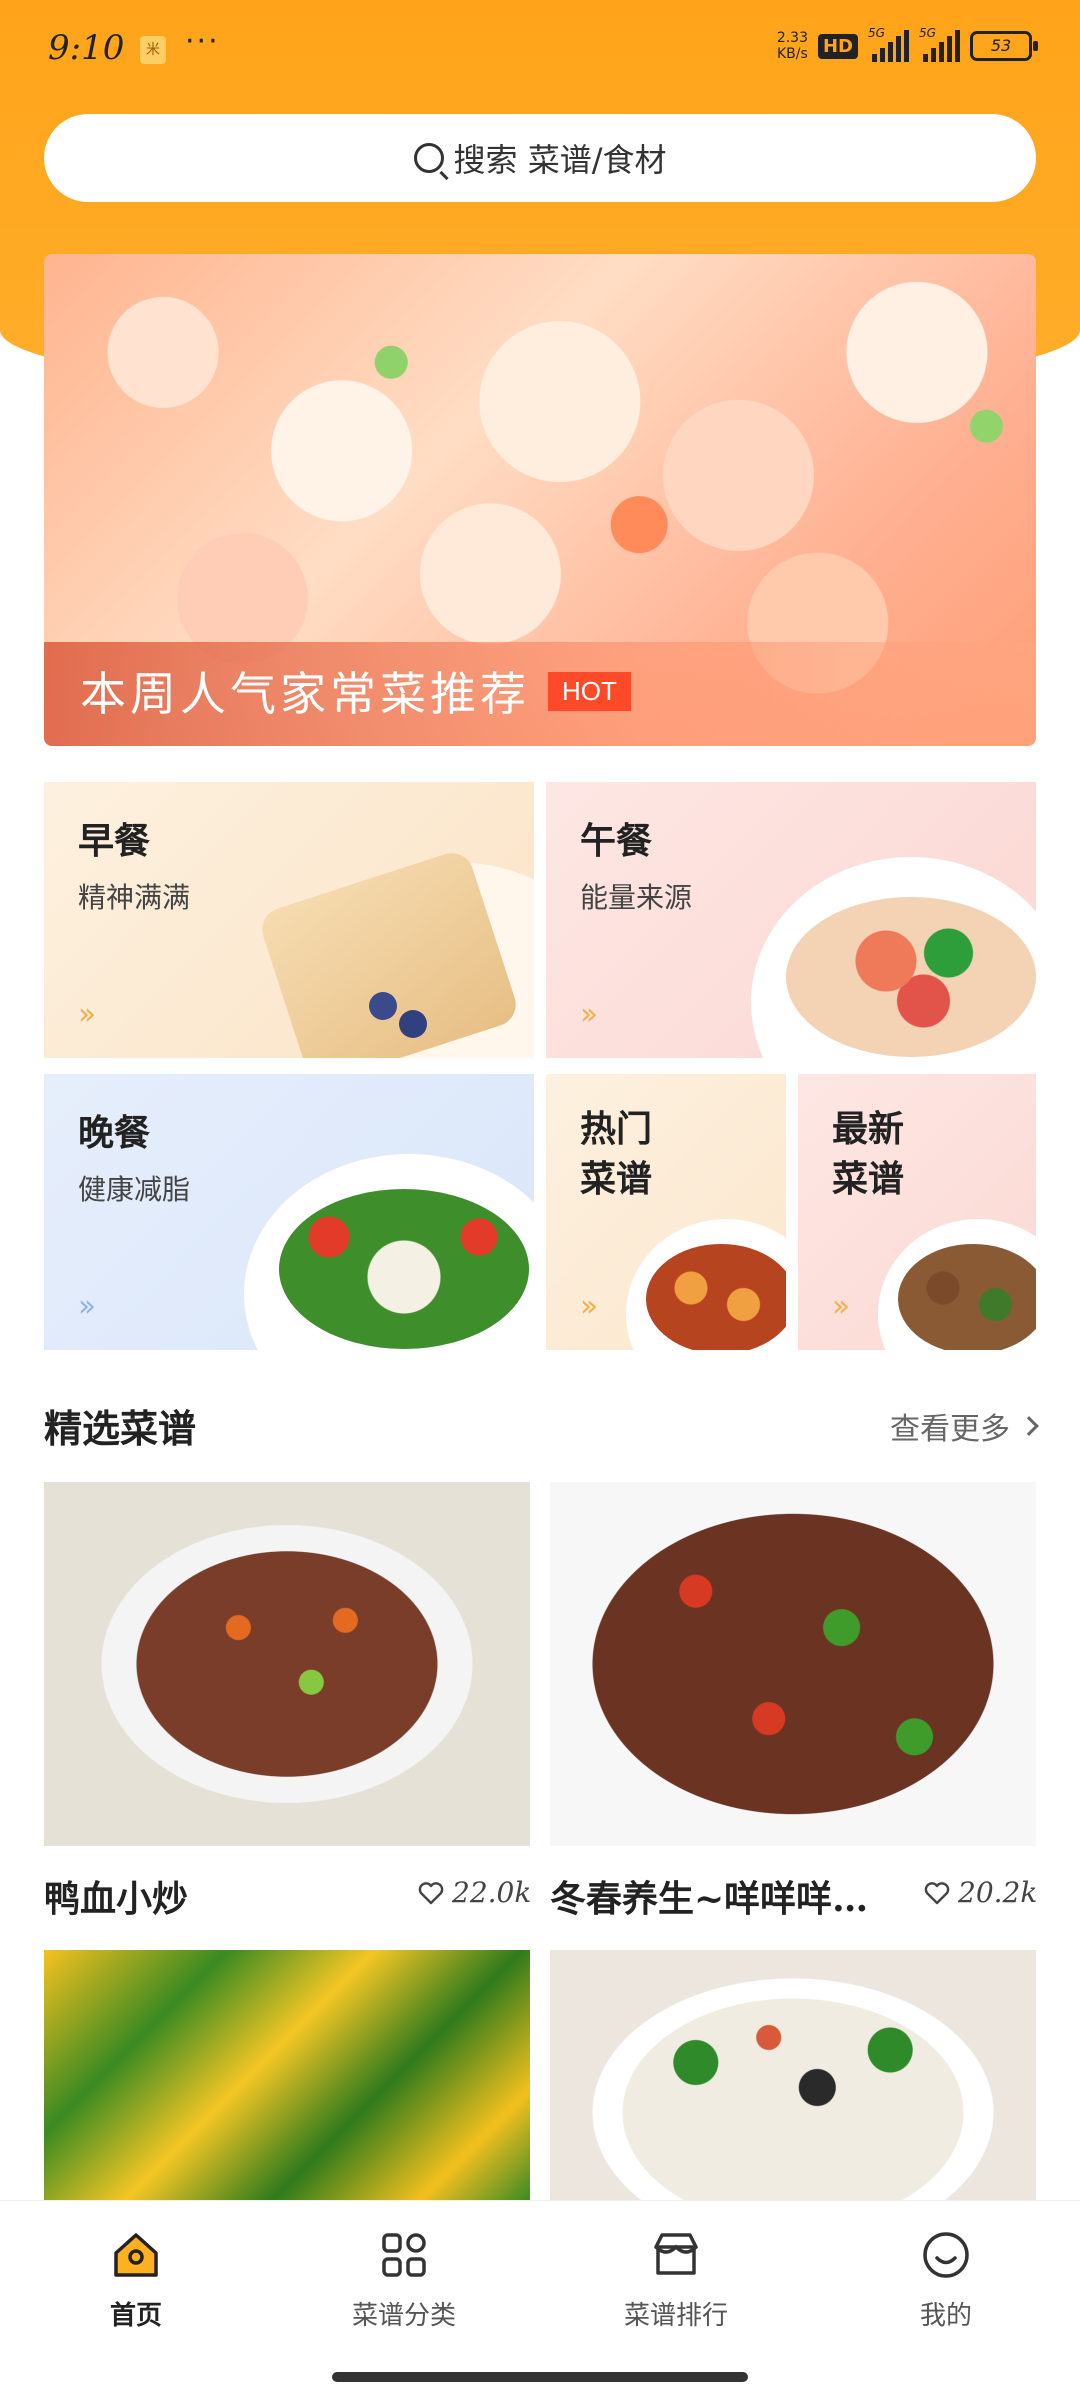  I want to click on search-placeholder: 搜索 菜谱/食材, so click(560, 160).